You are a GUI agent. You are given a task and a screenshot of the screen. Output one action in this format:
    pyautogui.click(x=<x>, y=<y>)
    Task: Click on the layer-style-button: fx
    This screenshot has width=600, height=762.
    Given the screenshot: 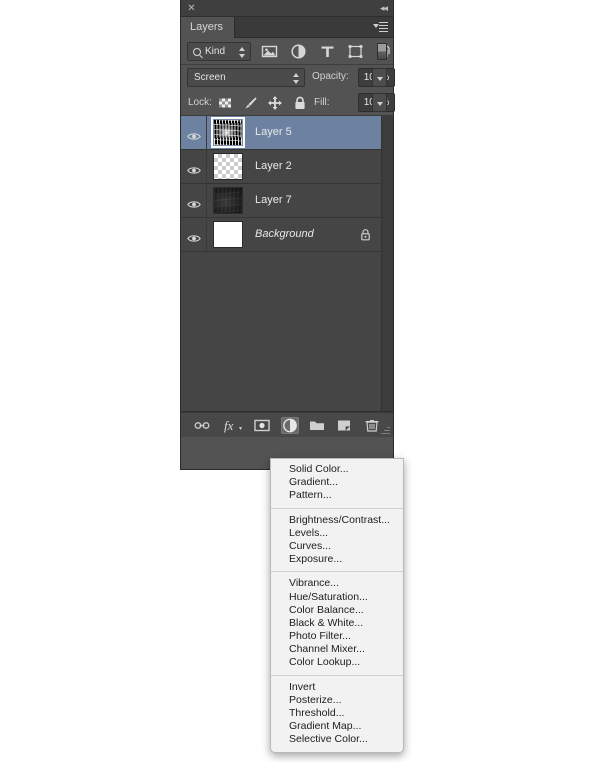 What is the action you would take?
    pyautogui.click(x=234, y=425)
    